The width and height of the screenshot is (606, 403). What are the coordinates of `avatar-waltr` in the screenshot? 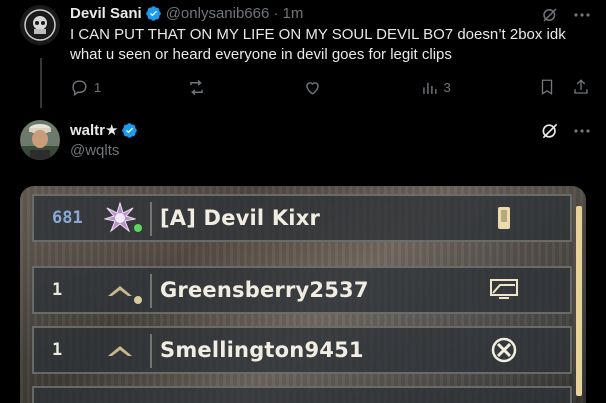 It's located at (40, 140).